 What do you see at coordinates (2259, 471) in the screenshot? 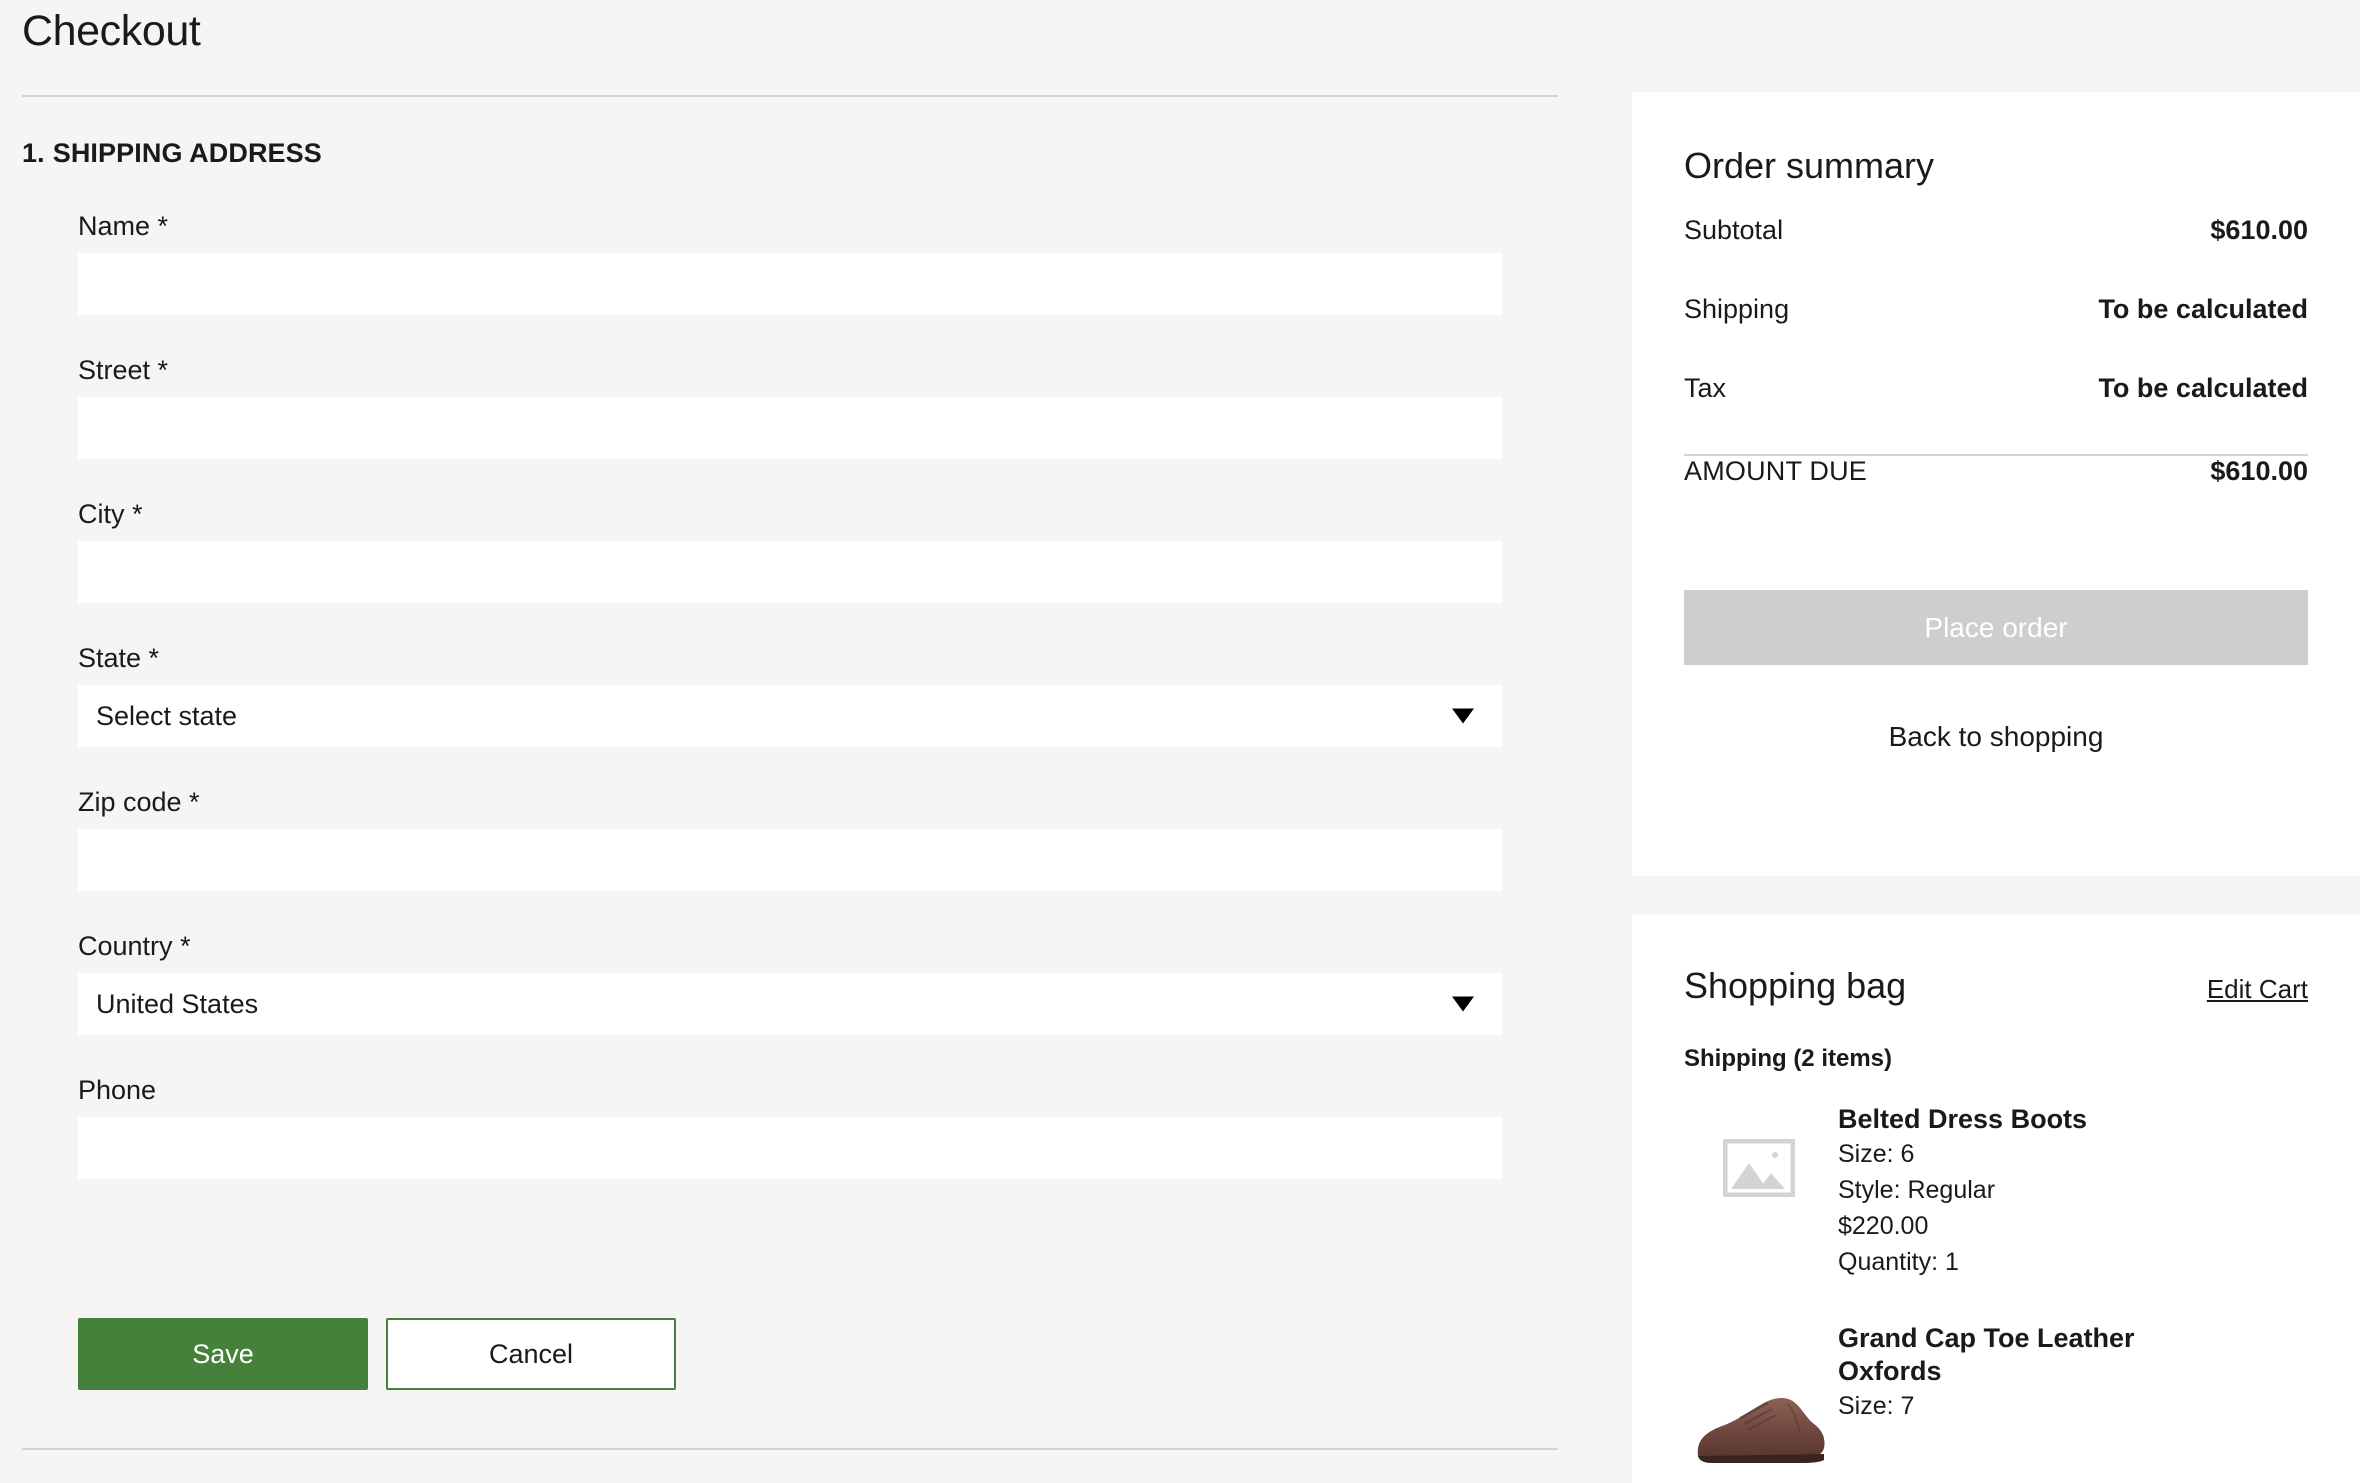
I see `amount-due-value: $610.00` at bounding box center [2259, 471].